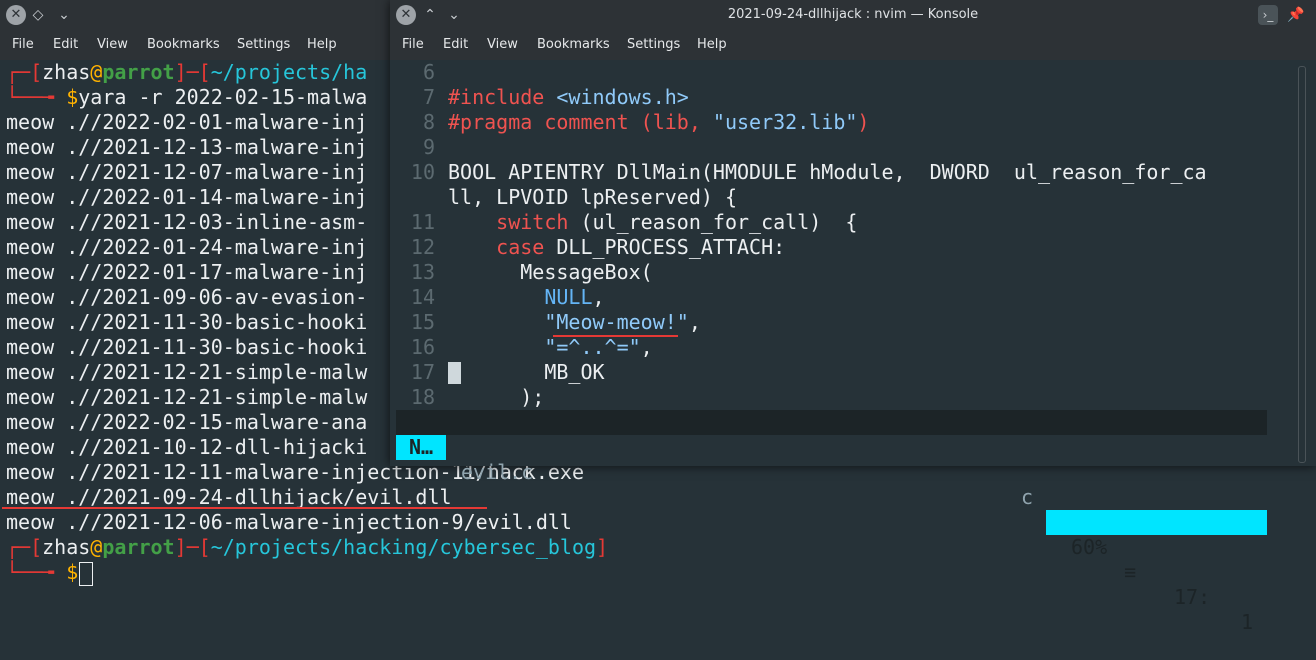 The image size is (1316, 660). Describe the element at coordinates (50, 573) in the screenshot. I see `input-line: └──╼ $` at that location.